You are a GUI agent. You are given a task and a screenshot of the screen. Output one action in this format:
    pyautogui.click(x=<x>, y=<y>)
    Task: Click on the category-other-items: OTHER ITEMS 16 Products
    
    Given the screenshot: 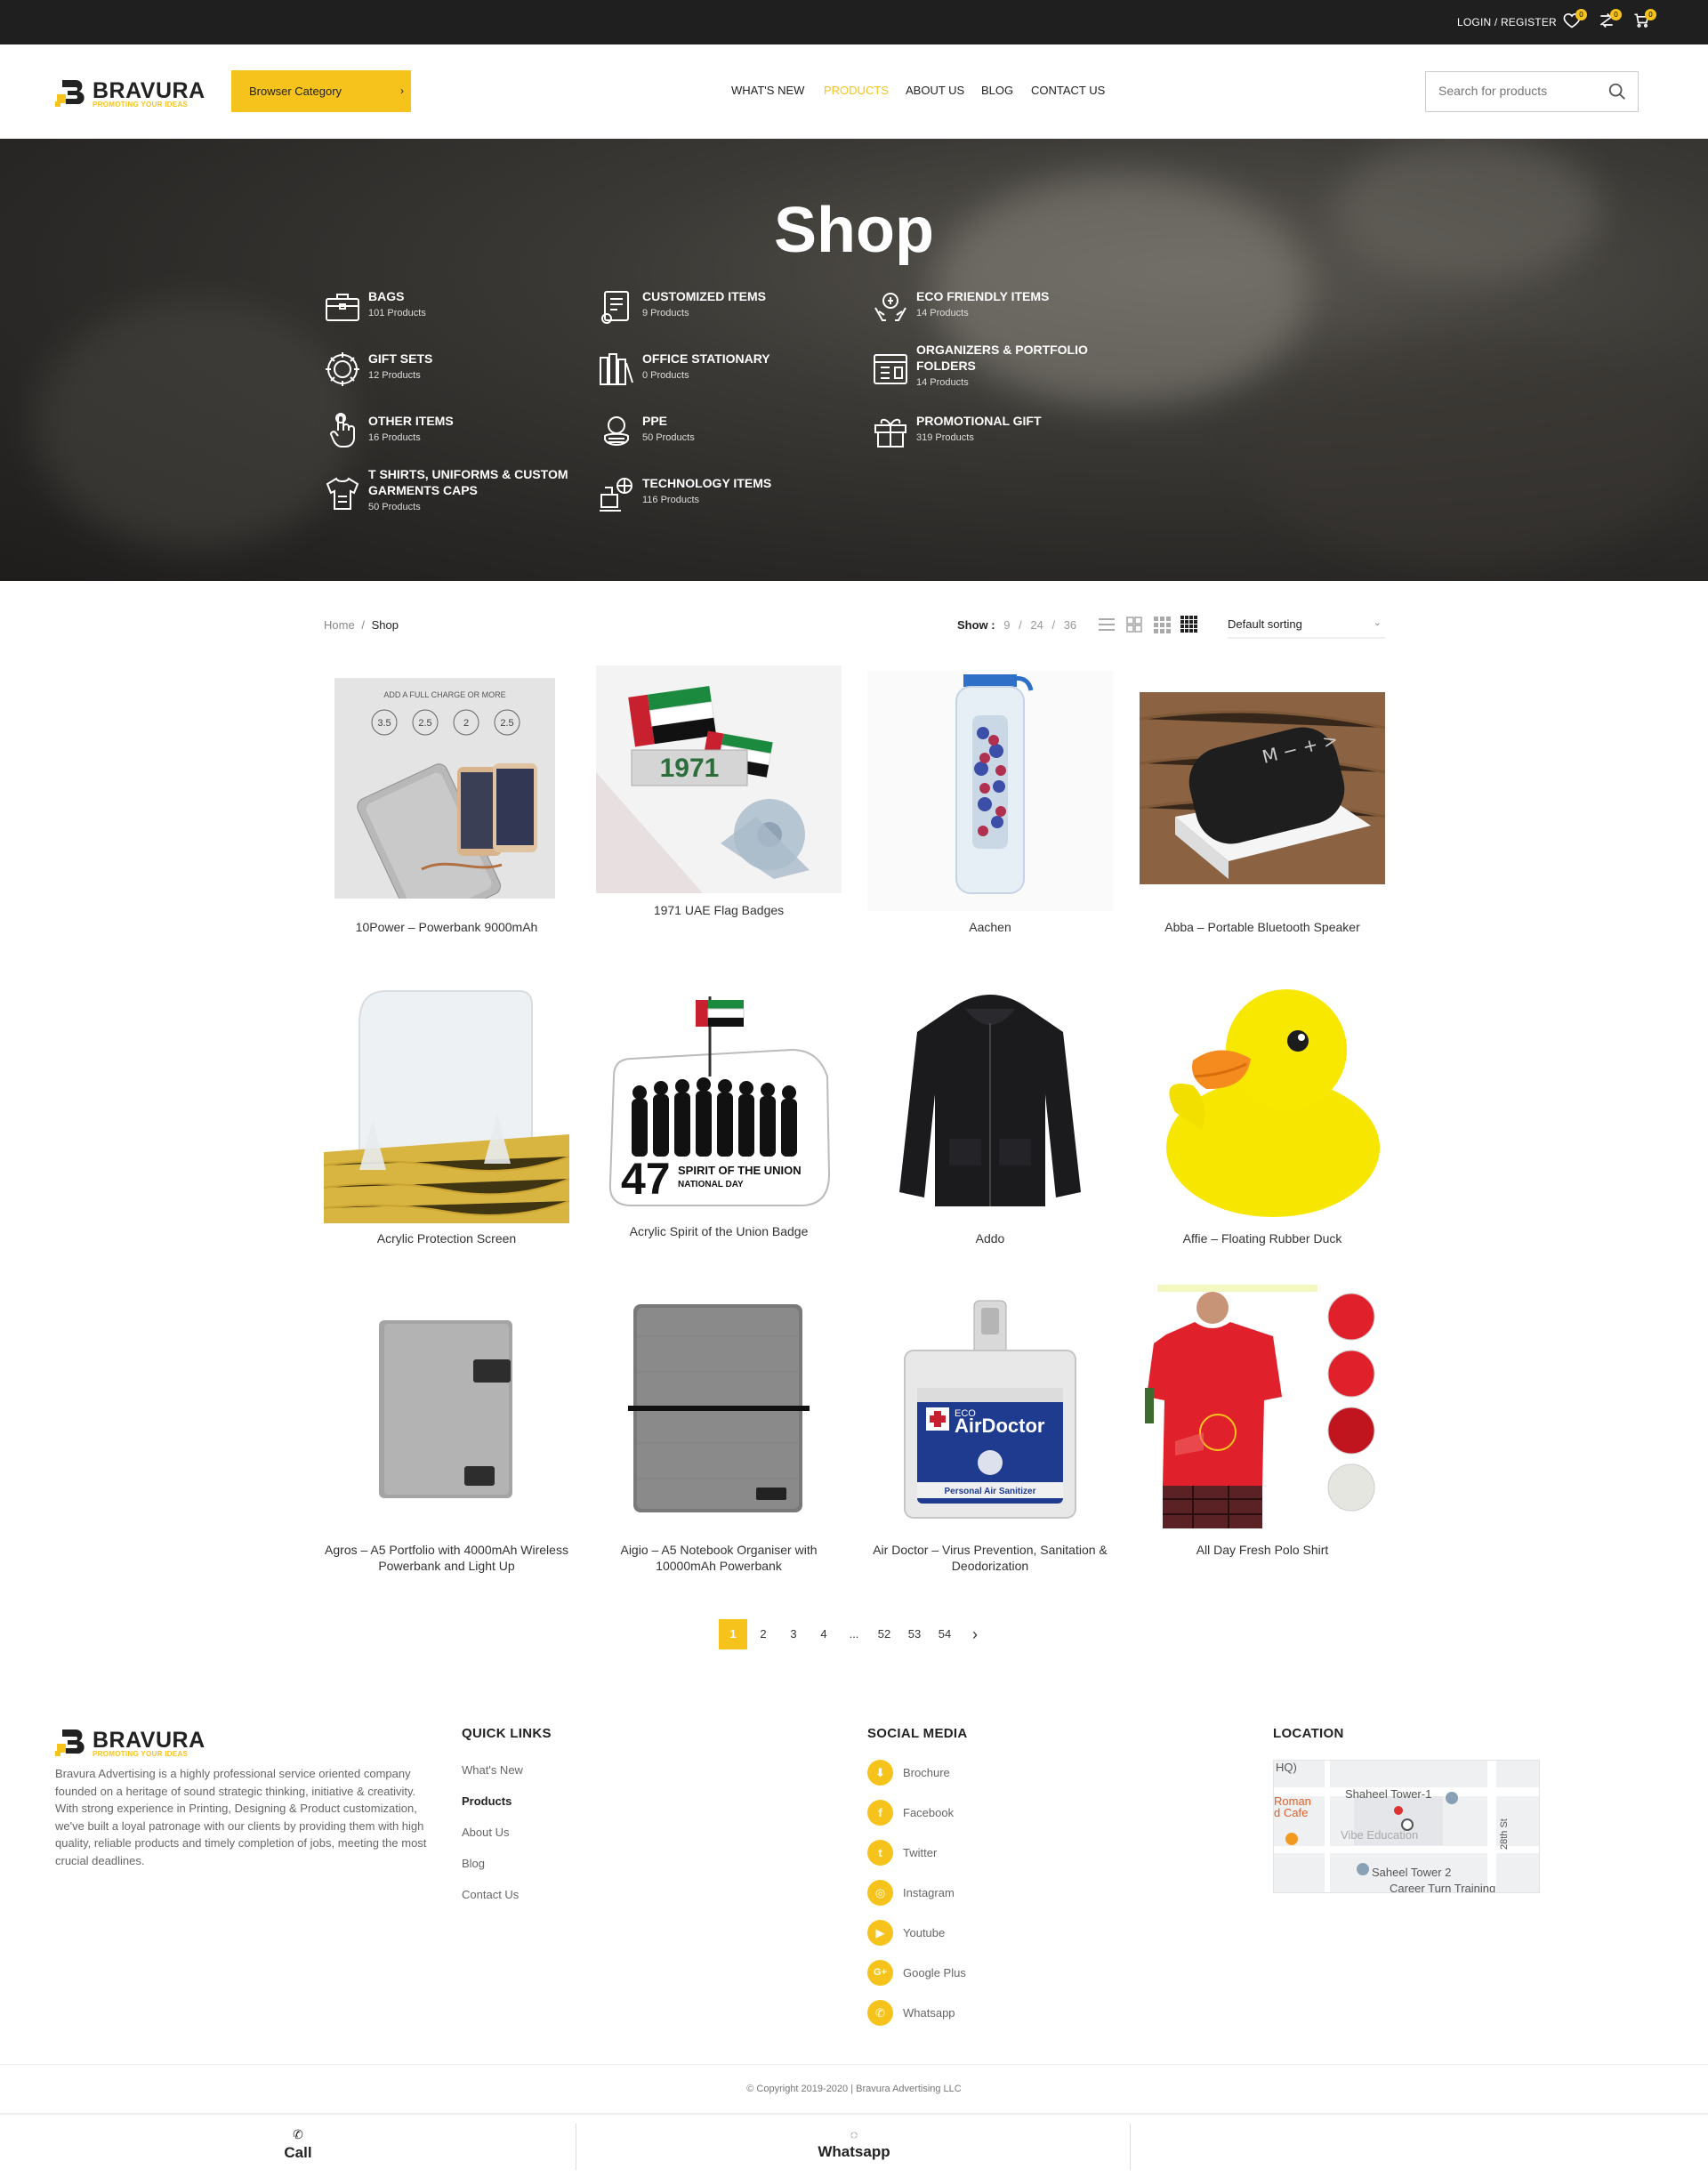 What is the action you would take?
    pyautogui.click(x=457, y=438)
    